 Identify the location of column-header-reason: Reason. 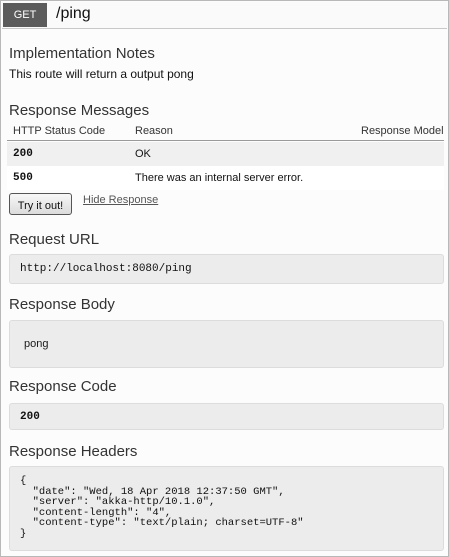
(154, 131).